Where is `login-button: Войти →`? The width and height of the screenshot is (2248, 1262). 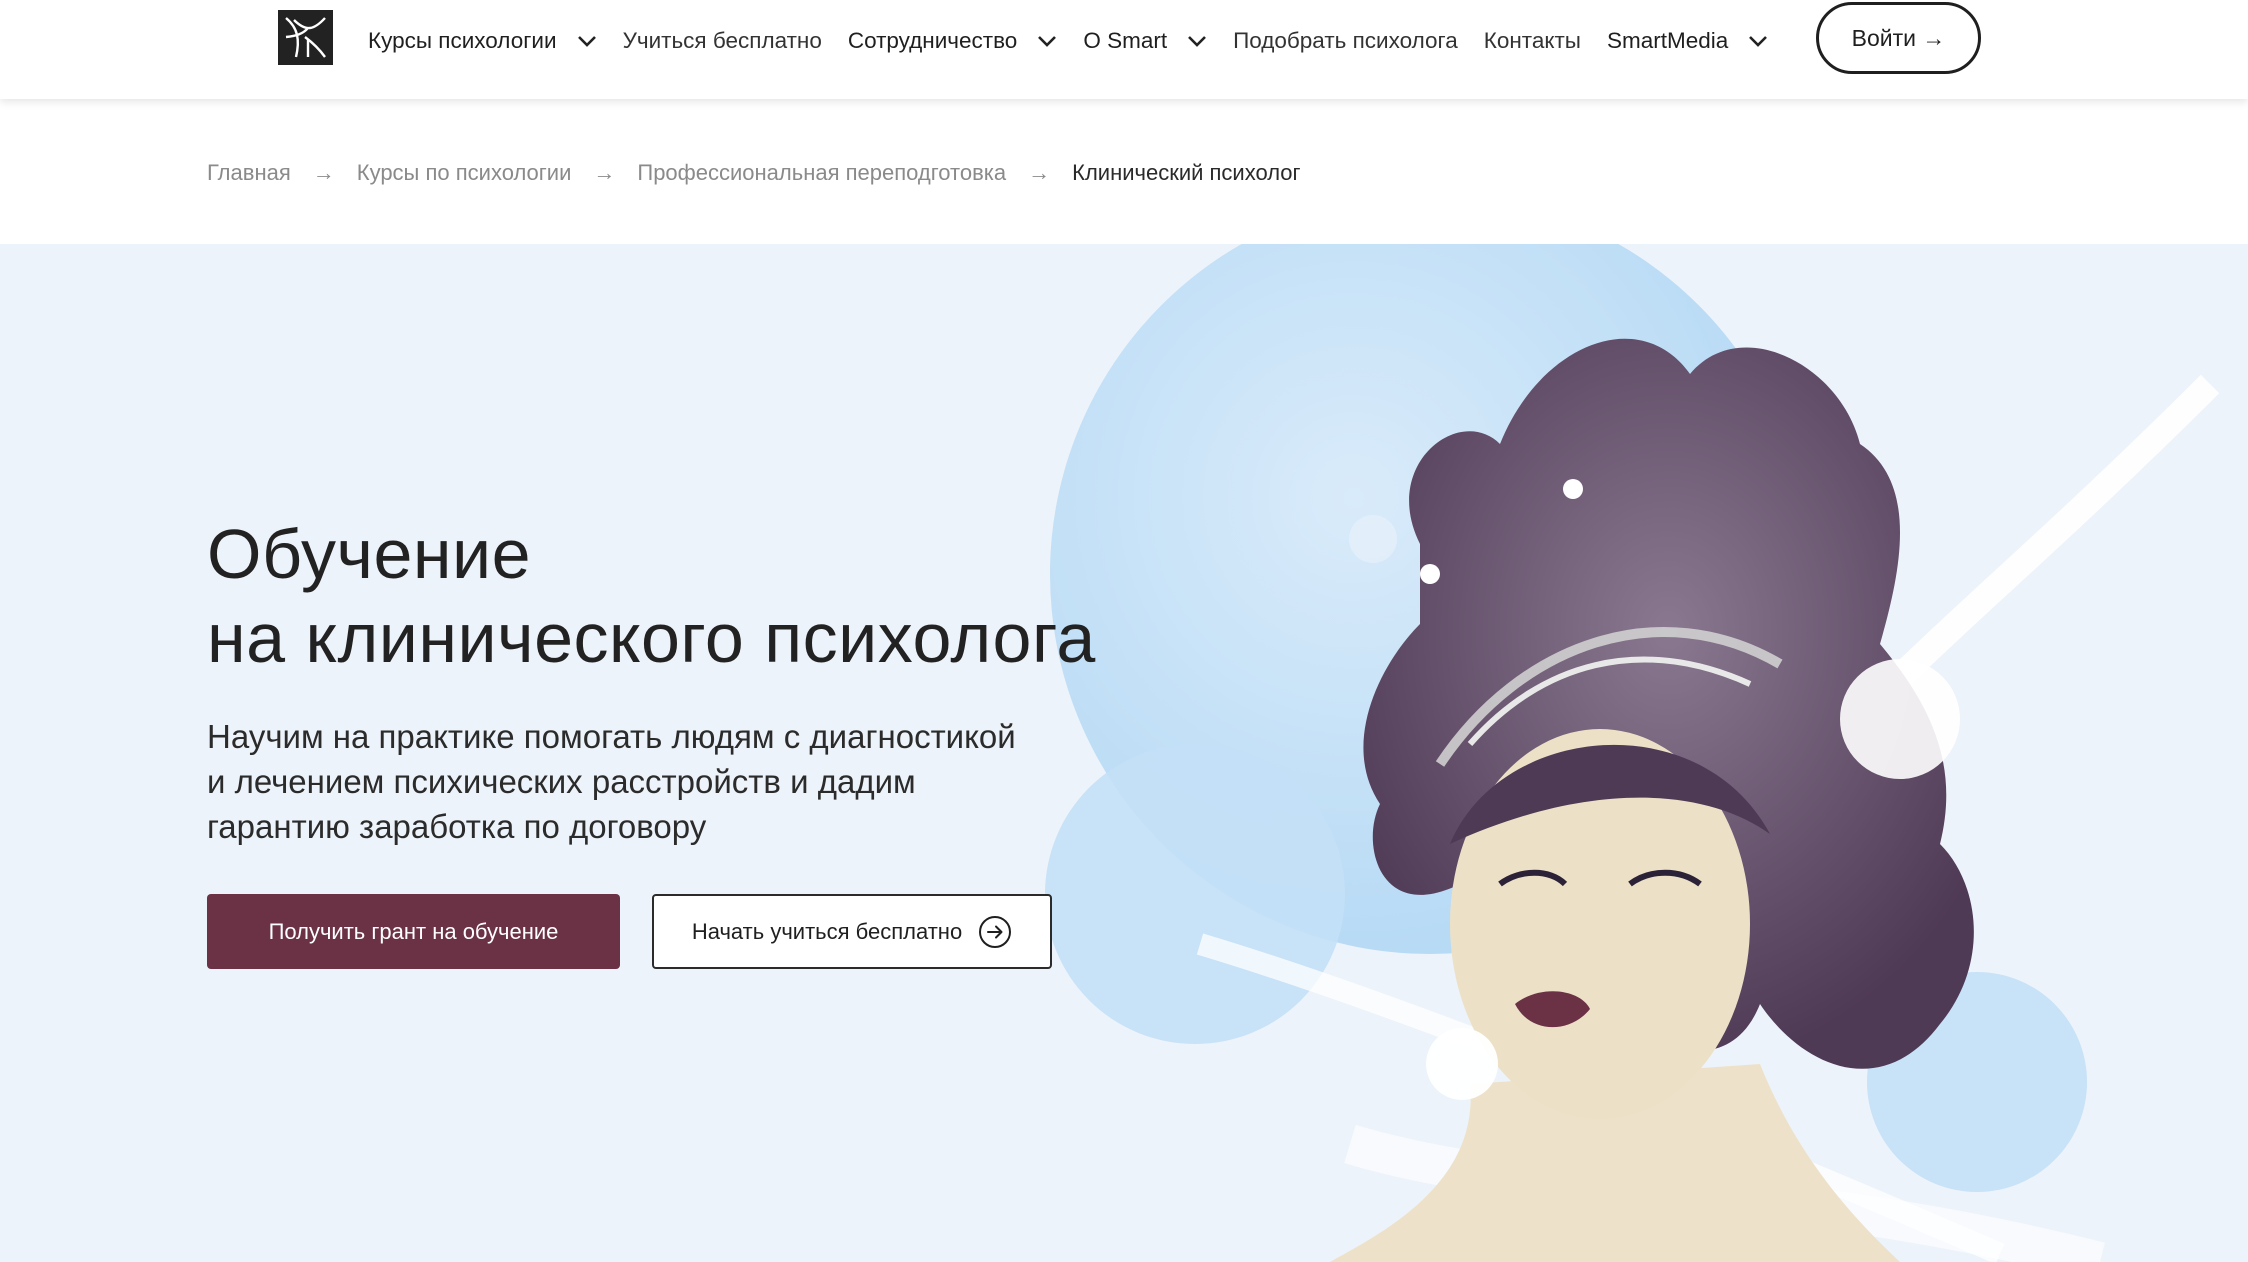
login-button: Войти → is located at coordinates (1898, 38).